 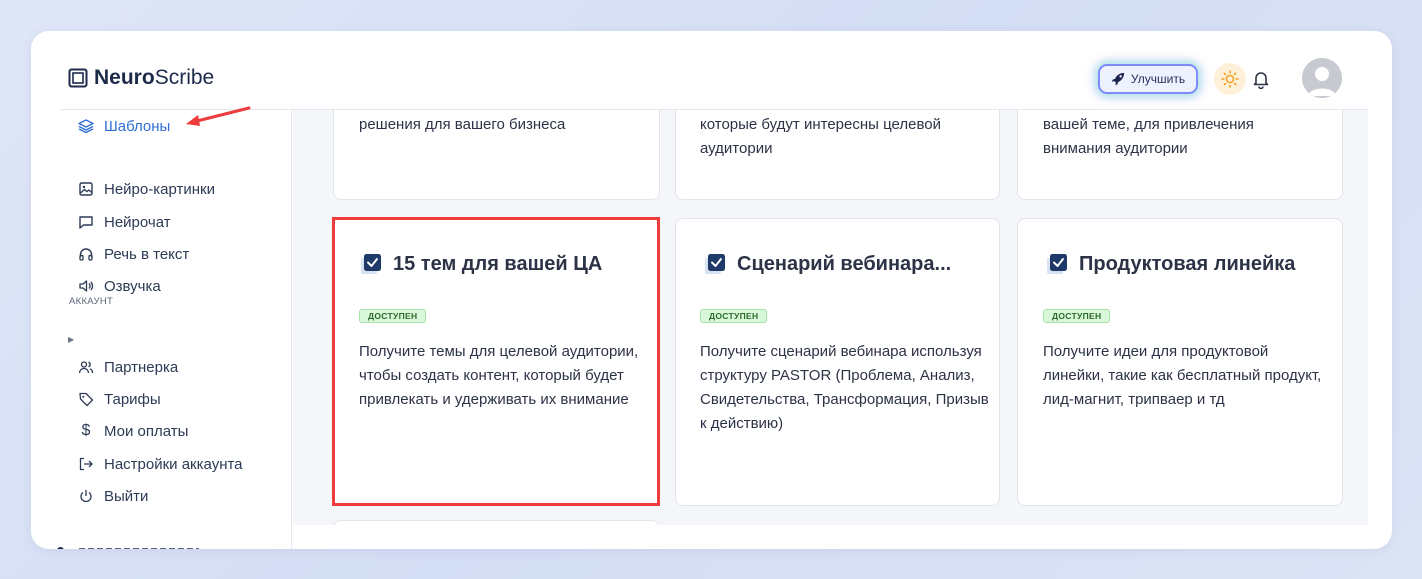 I want to click on sidebar-item-cutoff, so click(x=132, y=548).